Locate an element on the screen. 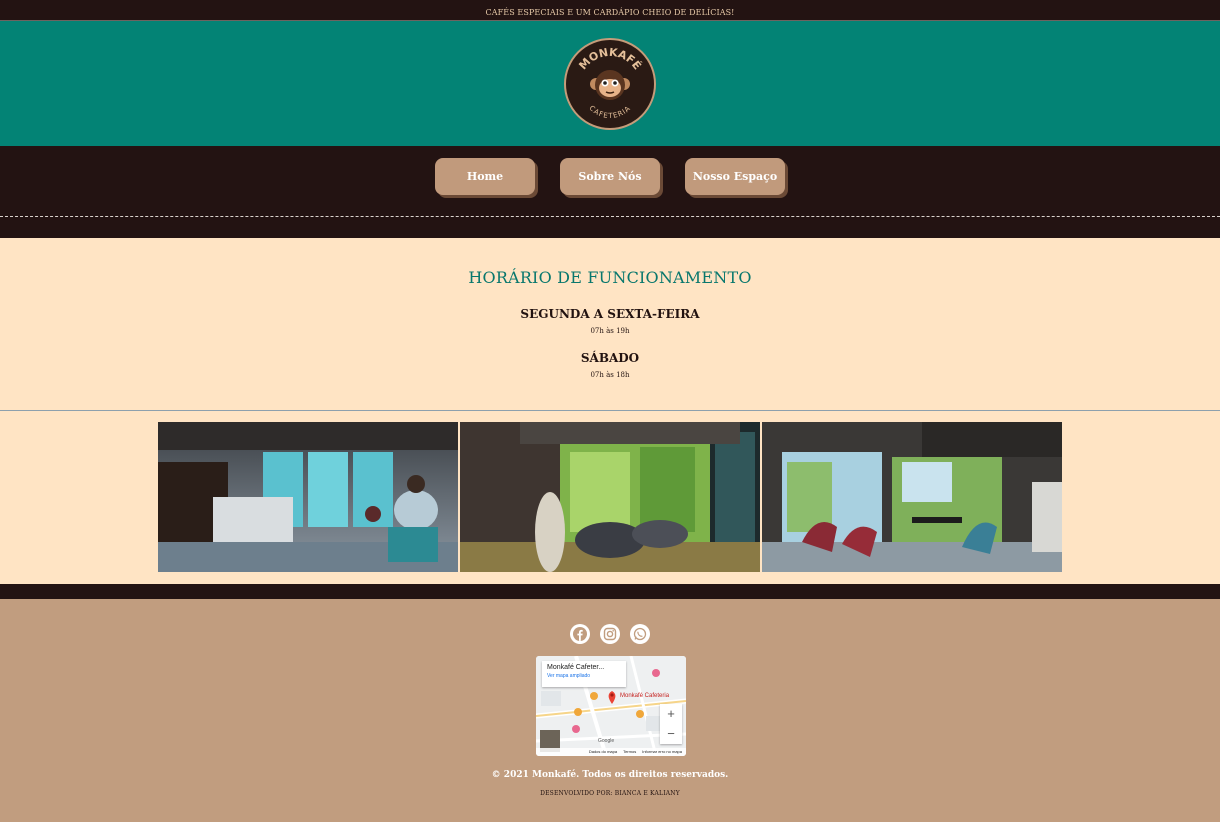  saturday-time: 07h às 18h is located at coordinates (610, 375).